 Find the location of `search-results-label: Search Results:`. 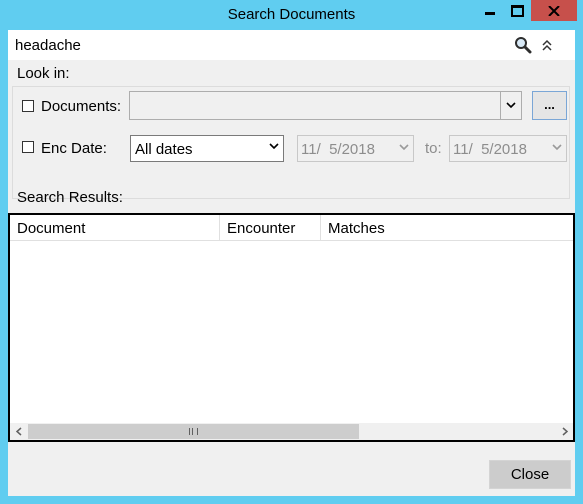

search-results-label: Search Results: is located at coordinates (70, 197).